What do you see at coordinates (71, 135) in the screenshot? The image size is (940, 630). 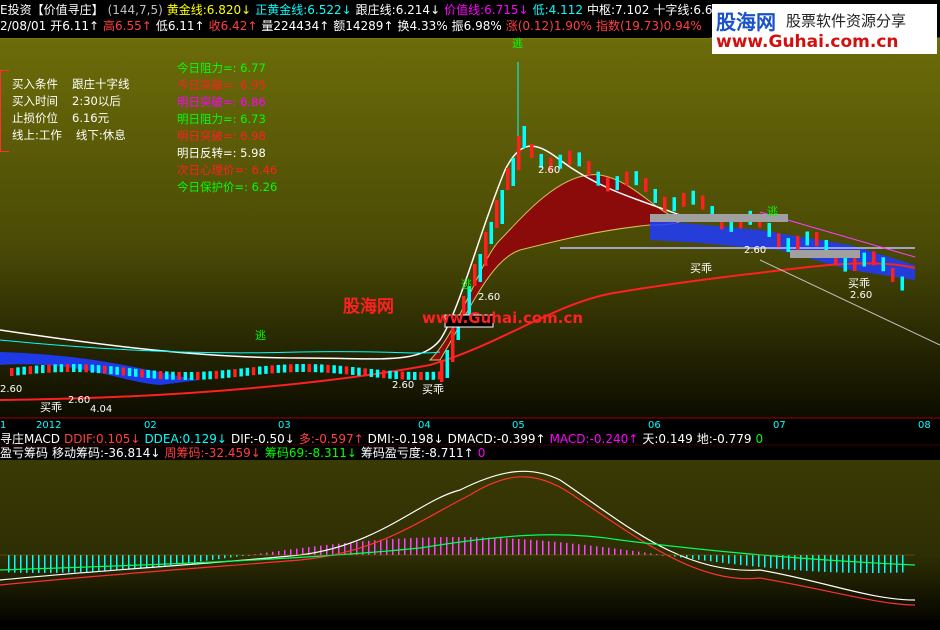 I see `buy-info-row: 线上:工作 线下:休息` at bounding box center [71, 135].